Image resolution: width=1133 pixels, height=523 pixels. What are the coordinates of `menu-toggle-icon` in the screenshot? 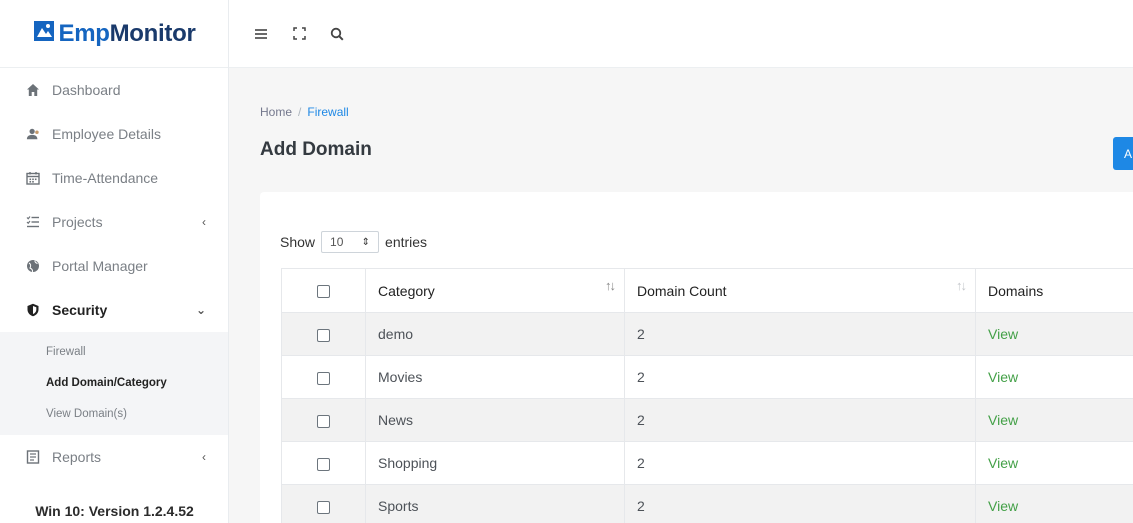 It's located at (261, 34).